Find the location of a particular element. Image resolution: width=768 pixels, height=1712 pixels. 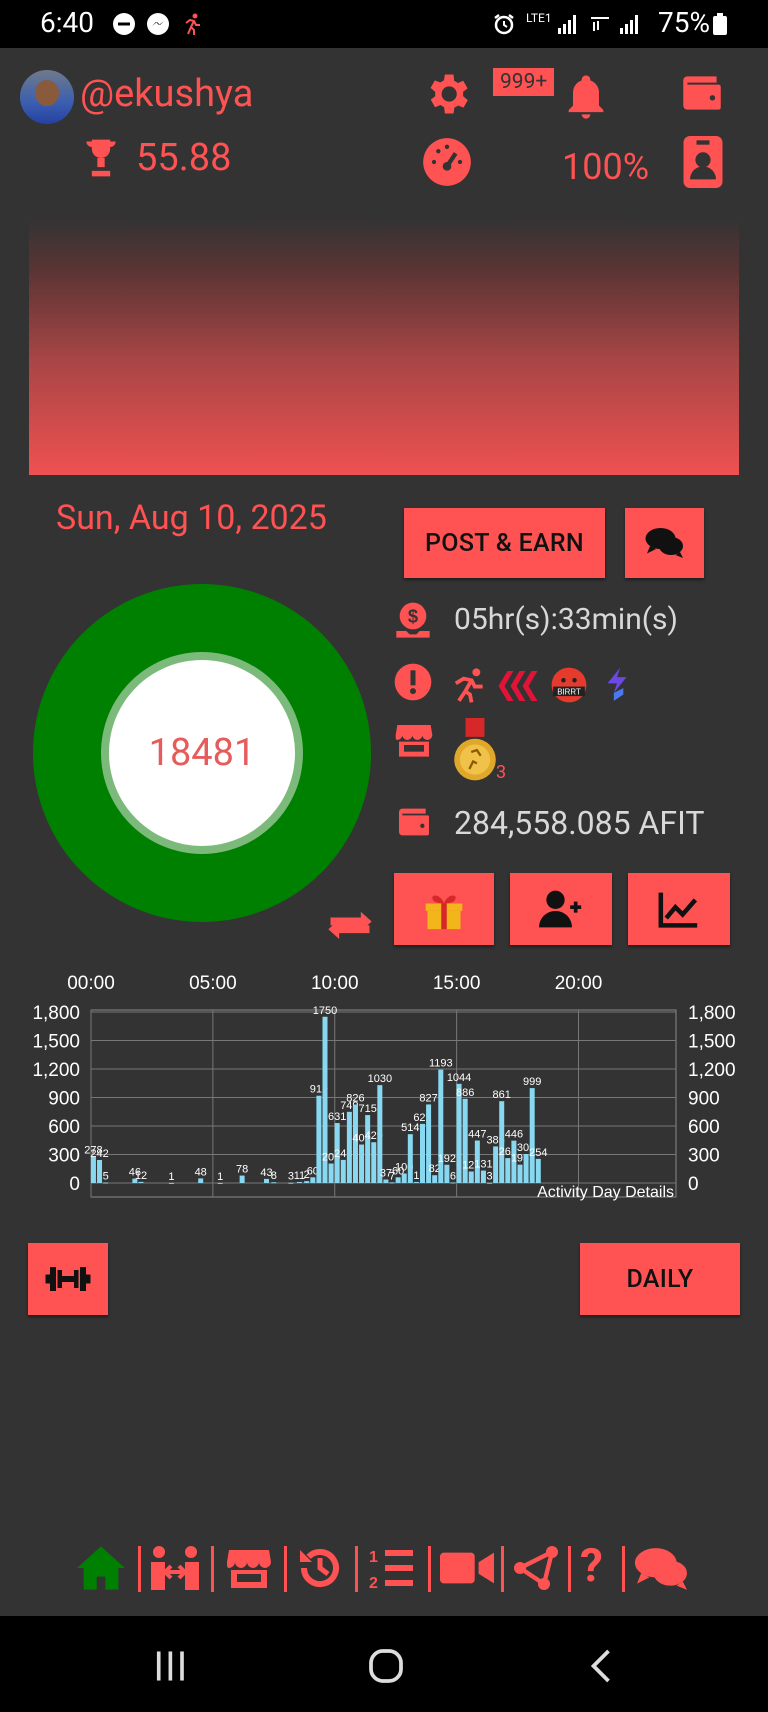

steps-value: 18481 is located at coordinates (202, 753).